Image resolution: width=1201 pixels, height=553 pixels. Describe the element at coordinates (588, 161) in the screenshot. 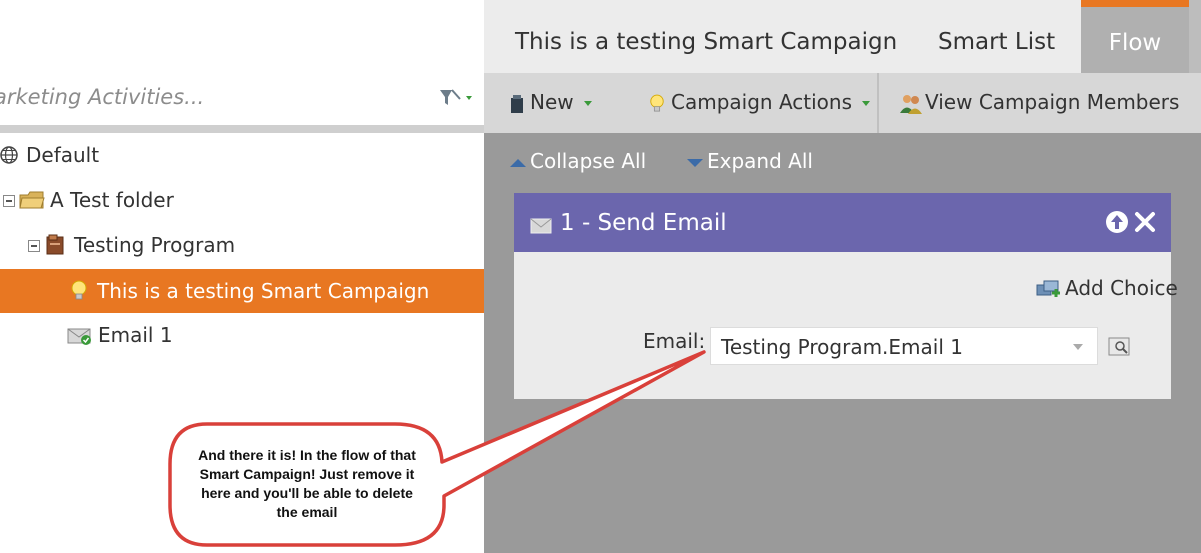

I see `collapse-all-label: Collapse All` at that location.